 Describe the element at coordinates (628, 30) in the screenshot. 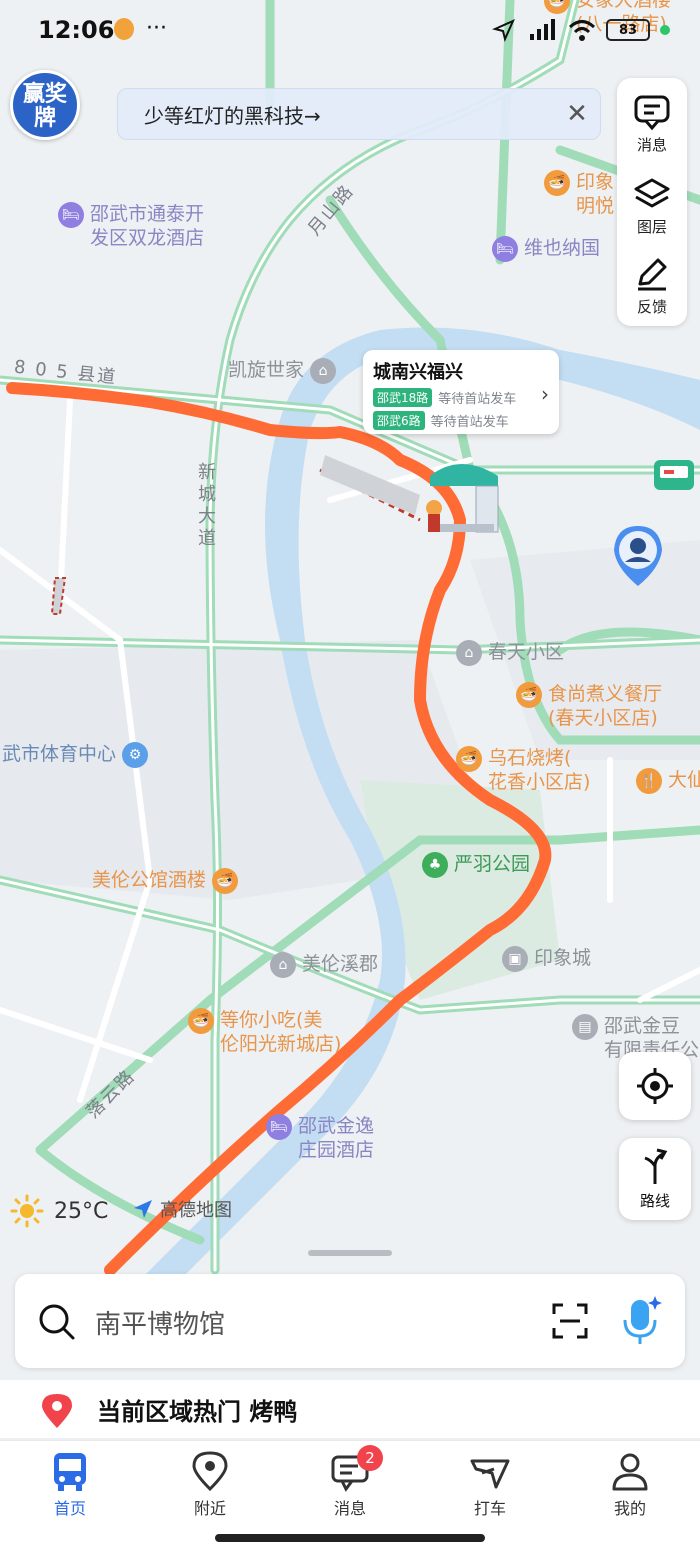

I see `battery-icon: 83` at that location.